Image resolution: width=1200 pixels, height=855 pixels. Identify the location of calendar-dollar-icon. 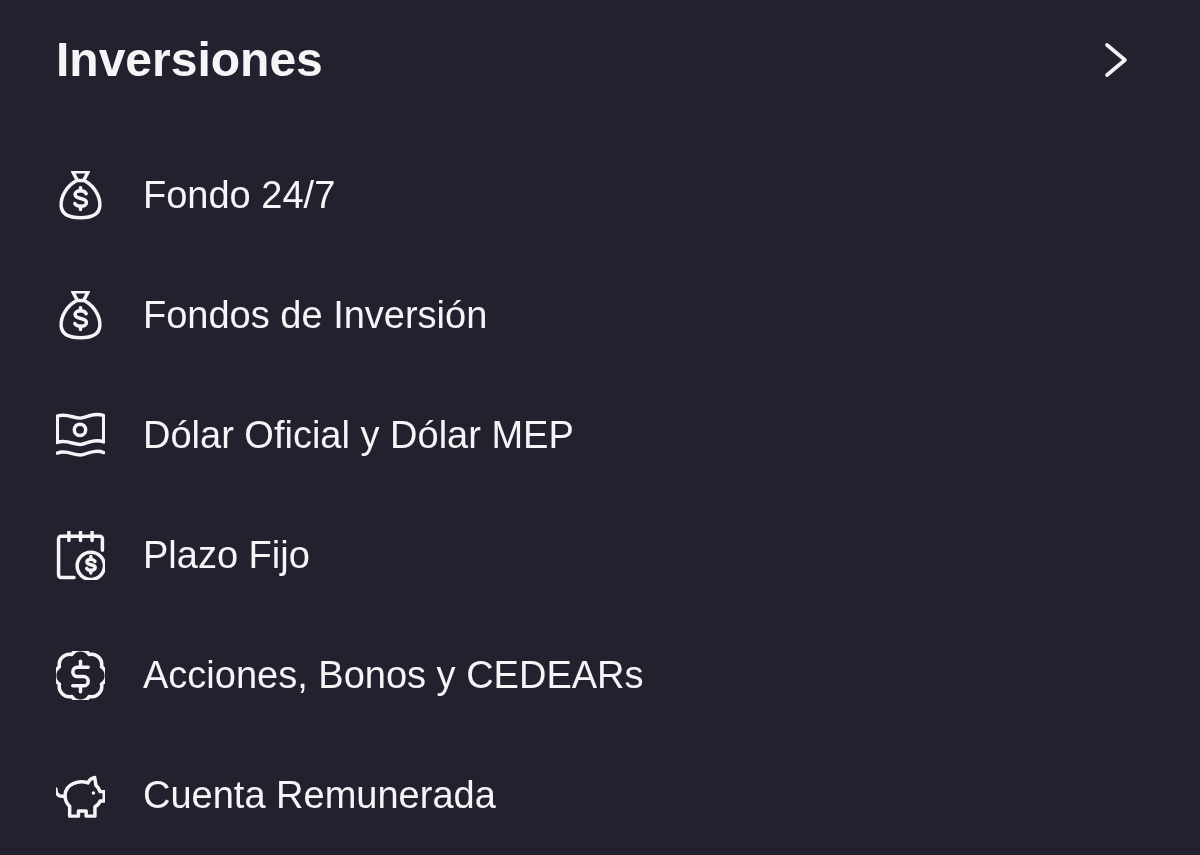
(80, 555).